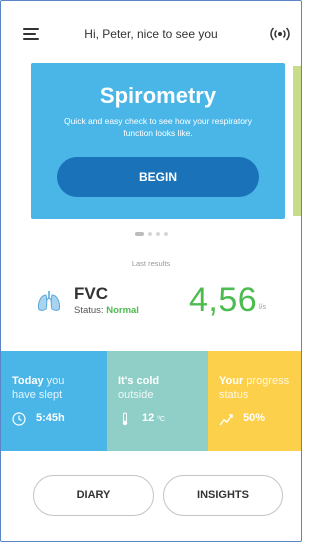 The width and height of the screenshot is (320, 542). What do you see at coordinates (158, 177) in the screenshot?
I see `begin-button: BEGIN` at bounding box center [158, 177].